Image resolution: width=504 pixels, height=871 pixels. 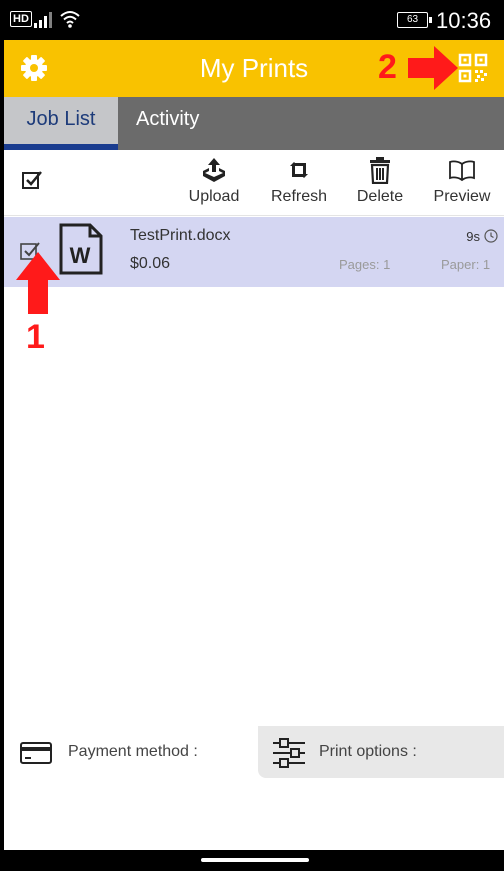 What do you see at coordinates (36, 753) in the screenshot?
I see `credit-card-icon` at bounding box center [36, 753].